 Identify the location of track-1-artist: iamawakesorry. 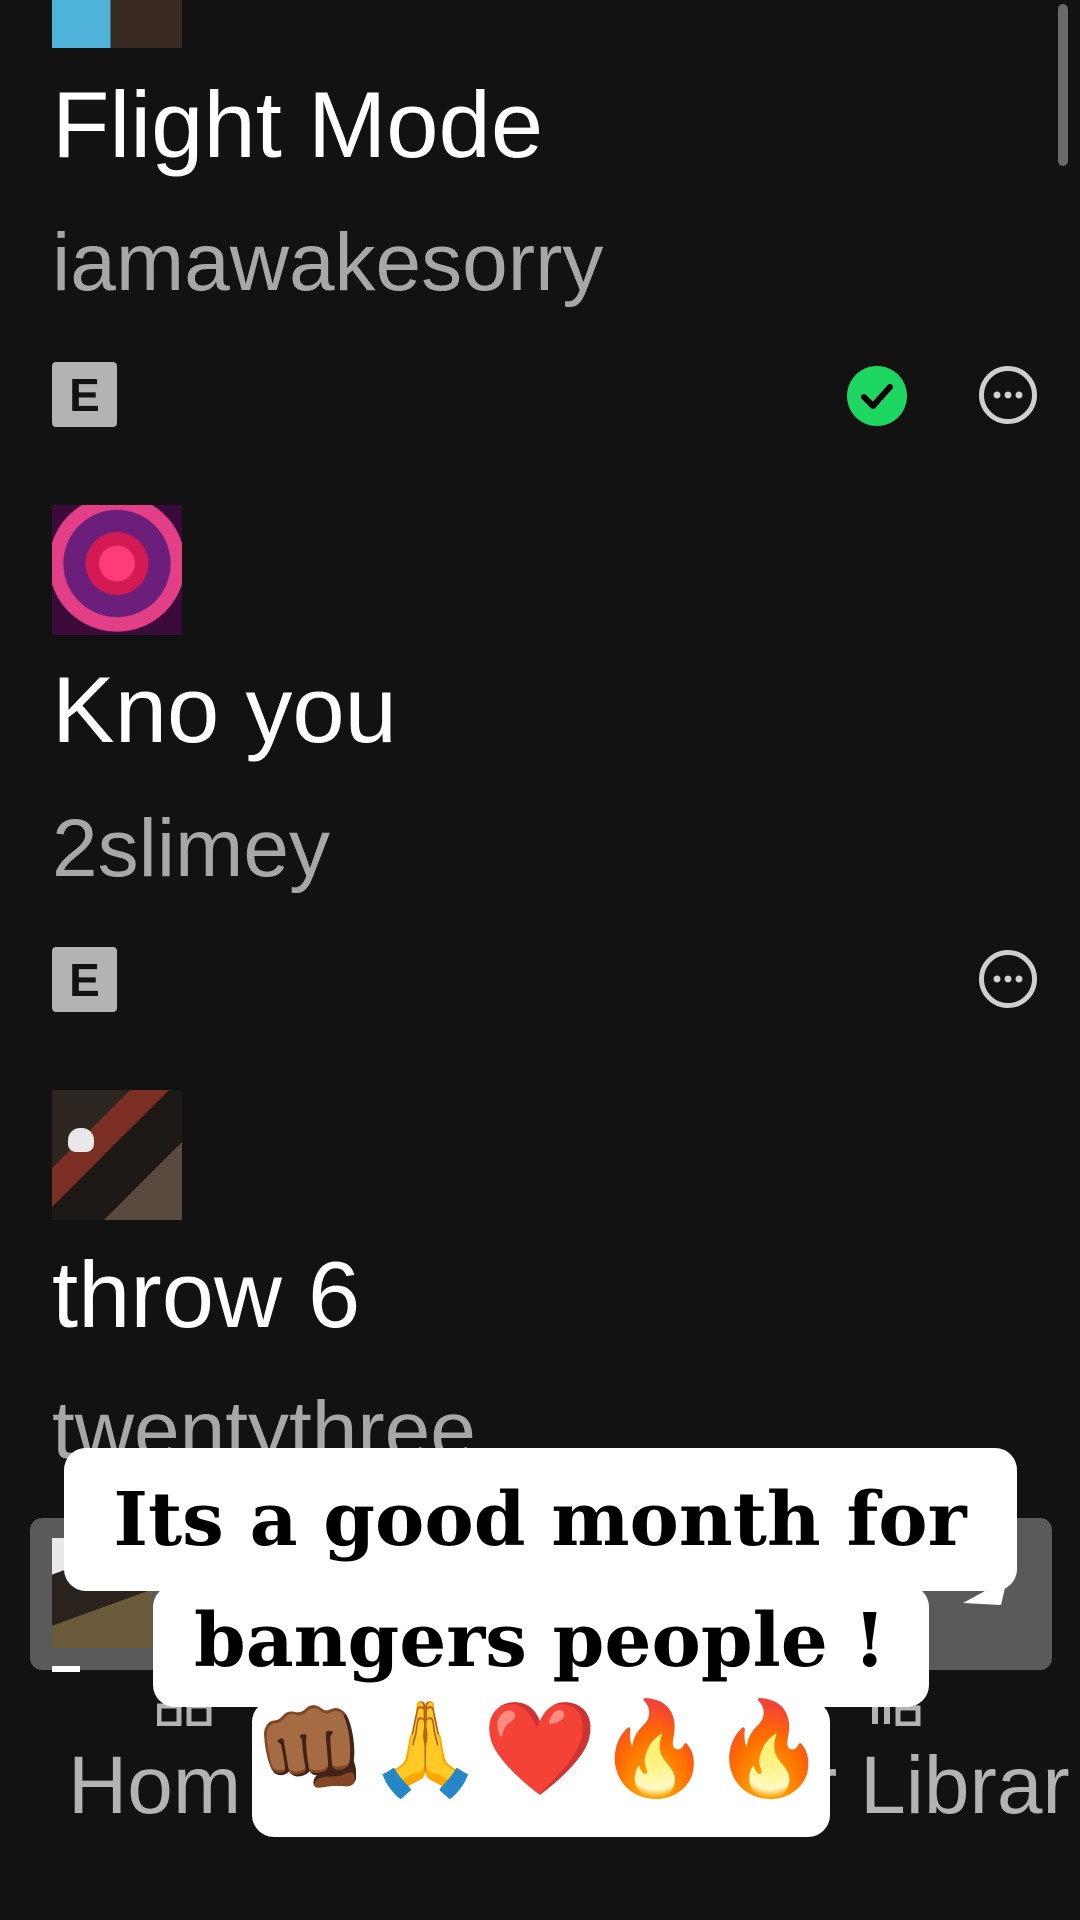
(327, 263).